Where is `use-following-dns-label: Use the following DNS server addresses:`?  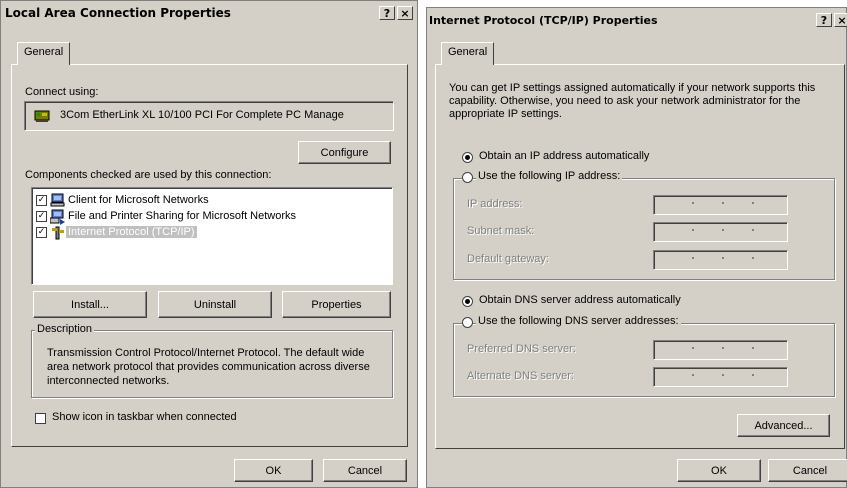 use-following-dns-label: Use the following DNS server addresses: is located at coordinates (578, 321).